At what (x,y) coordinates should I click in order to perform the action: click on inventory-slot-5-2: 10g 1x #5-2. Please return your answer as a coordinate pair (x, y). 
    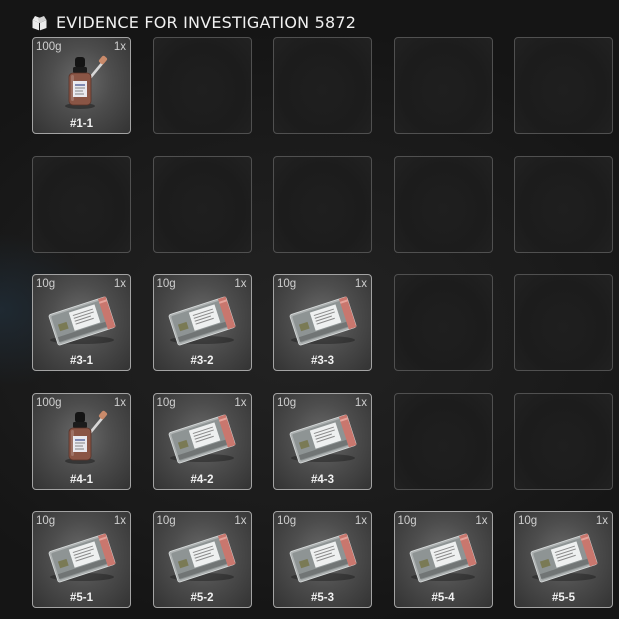
    Looking at the image, I should click on (202, 559).